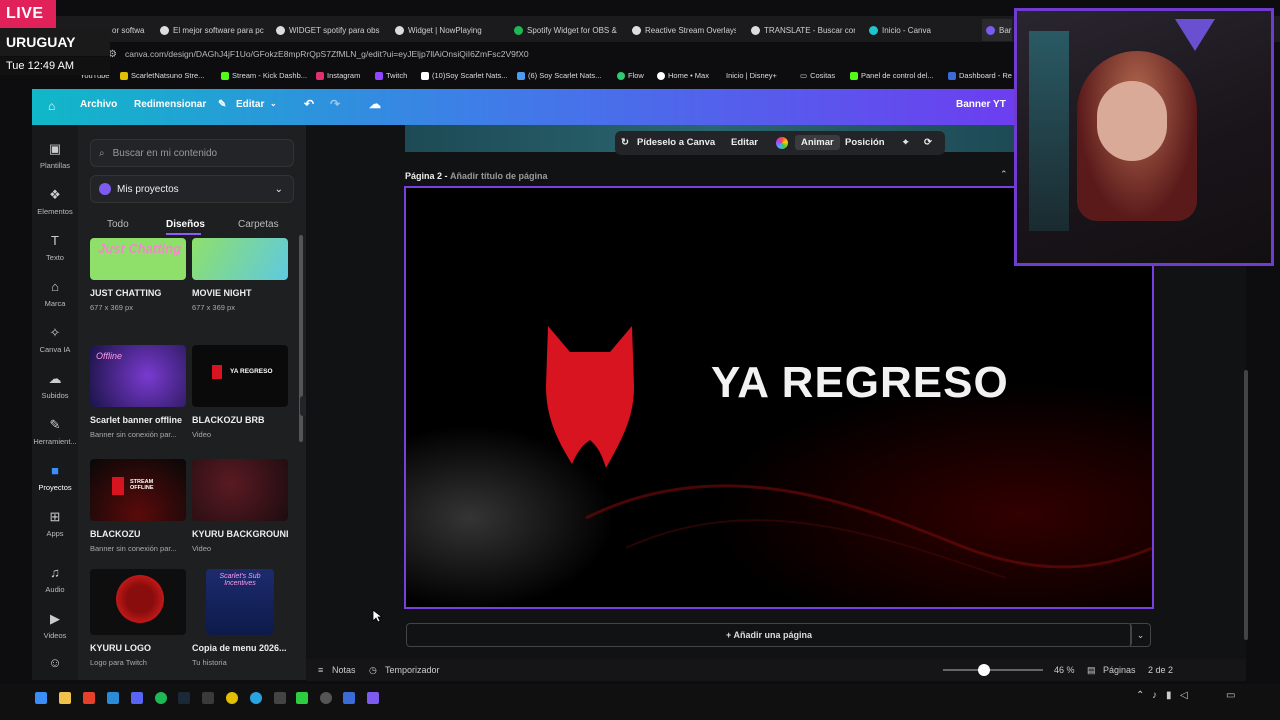 The image size is (1280, 720). I want to click on projects-dropdown: Mis proyectos ⌄, so click(192, 189).